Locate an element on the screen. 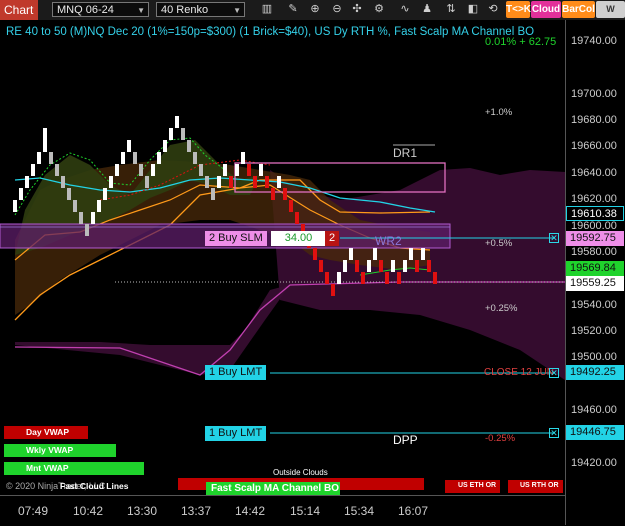 The width and height of the screenshot is (625, 526). strategy-icon: ♟ is located at coordinates (427, 9).